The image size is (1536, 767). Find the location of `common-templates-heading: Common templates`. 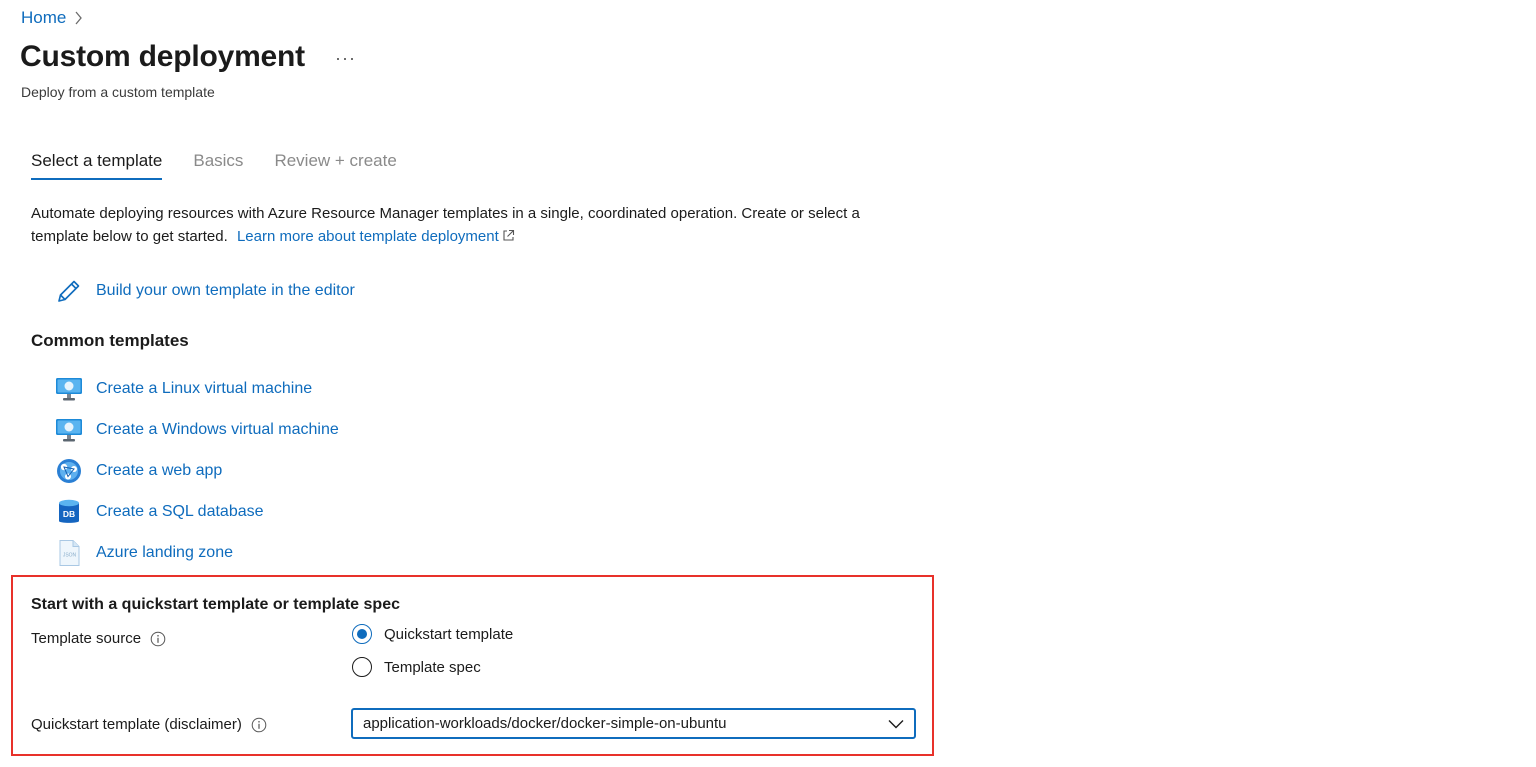

common-templates-heading: Common templates is located at coordinates (110, 340).